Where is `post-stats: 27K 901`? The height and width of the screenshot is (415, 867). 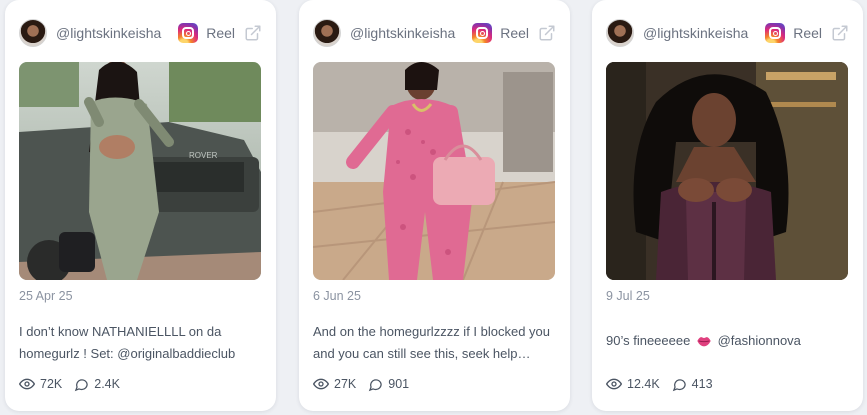
post-stats: 27K 901 is located at coordinates (367, 384).